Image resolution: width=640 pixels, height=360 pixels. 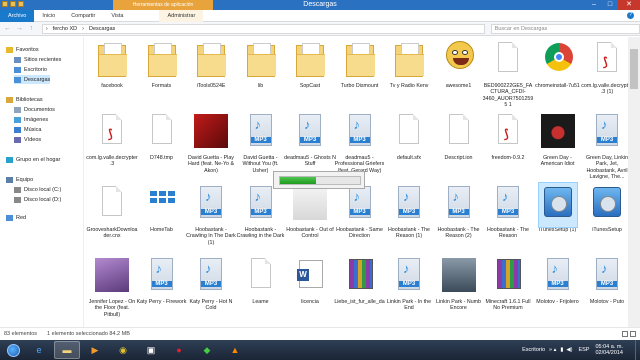 What do you see at coordinates (459, 211) in the screenshot?
I see `file-item: ♪ MP3 Hoobastank - The Reason (2)` at bounding box center [459, 211].